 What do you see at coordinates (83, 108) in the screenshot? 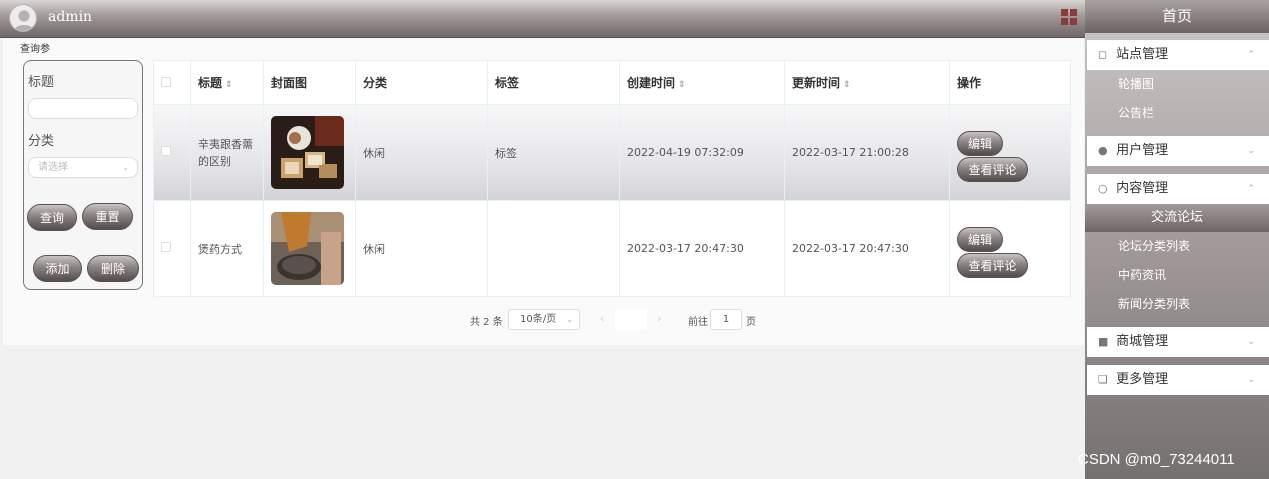
I see `title-input` at bounding box center [83, 108].